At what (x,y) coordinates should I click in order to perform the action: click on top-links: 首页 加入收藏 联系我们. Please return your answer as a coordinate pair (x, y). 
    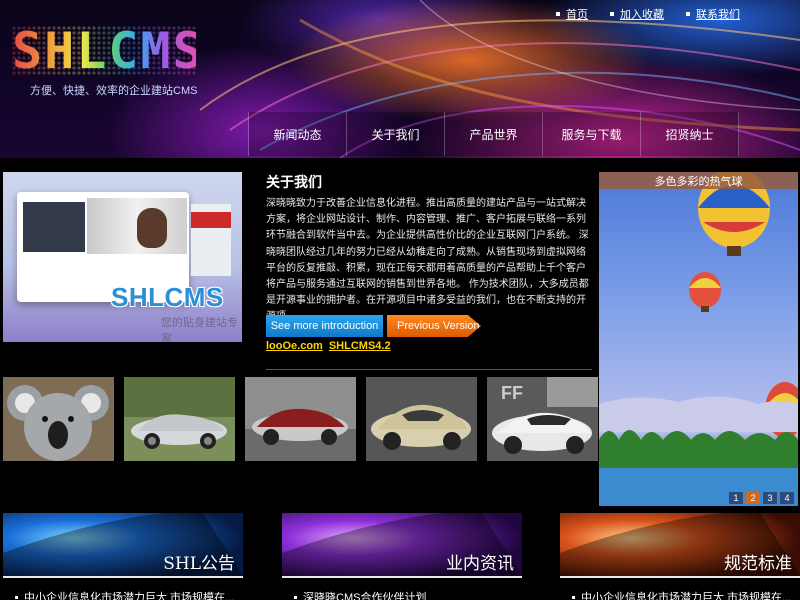
    Looking at the image, I should click on (648, 14).